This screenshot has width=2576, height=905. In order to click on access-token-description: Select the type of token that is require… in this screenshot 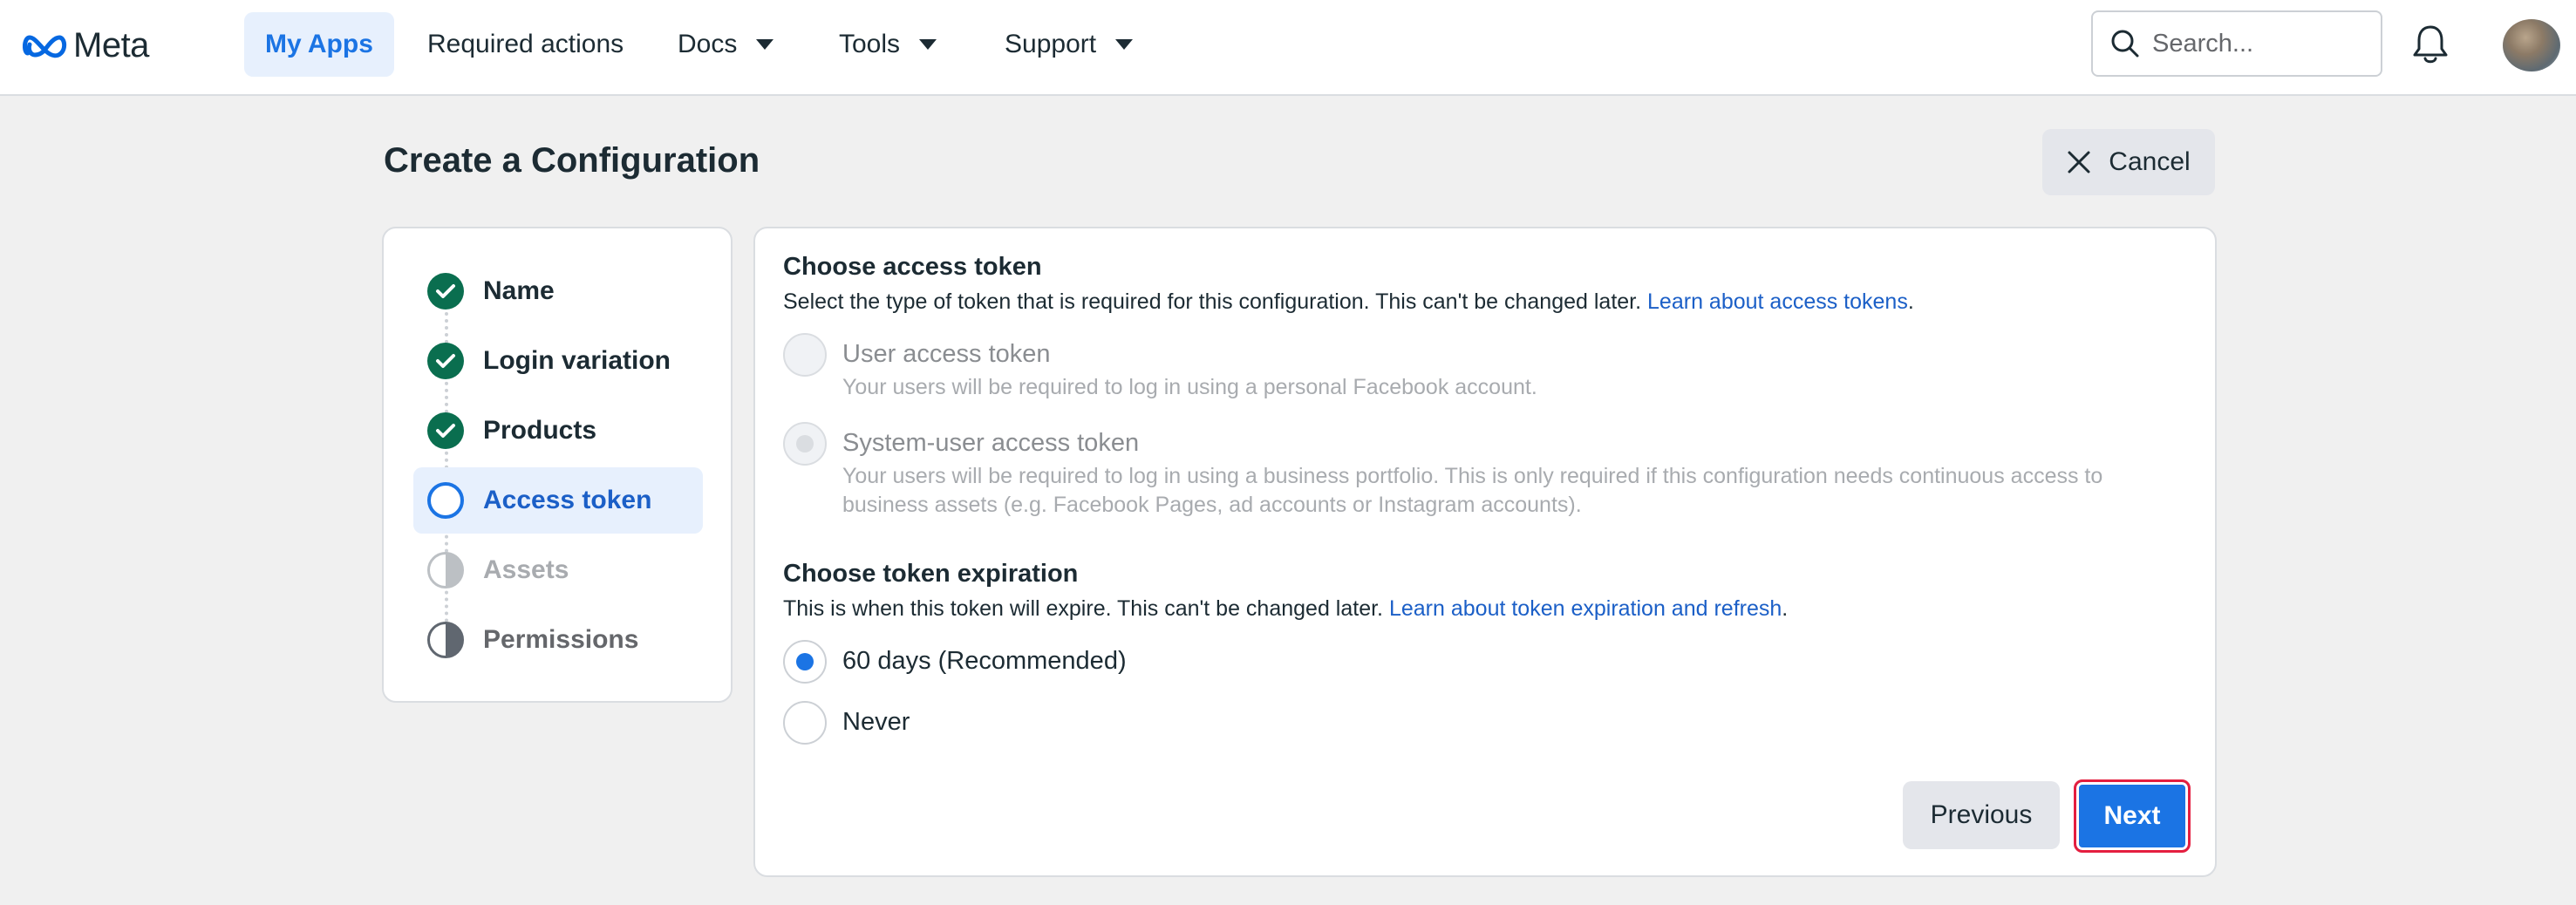, I will do `click(1349, 302)`.